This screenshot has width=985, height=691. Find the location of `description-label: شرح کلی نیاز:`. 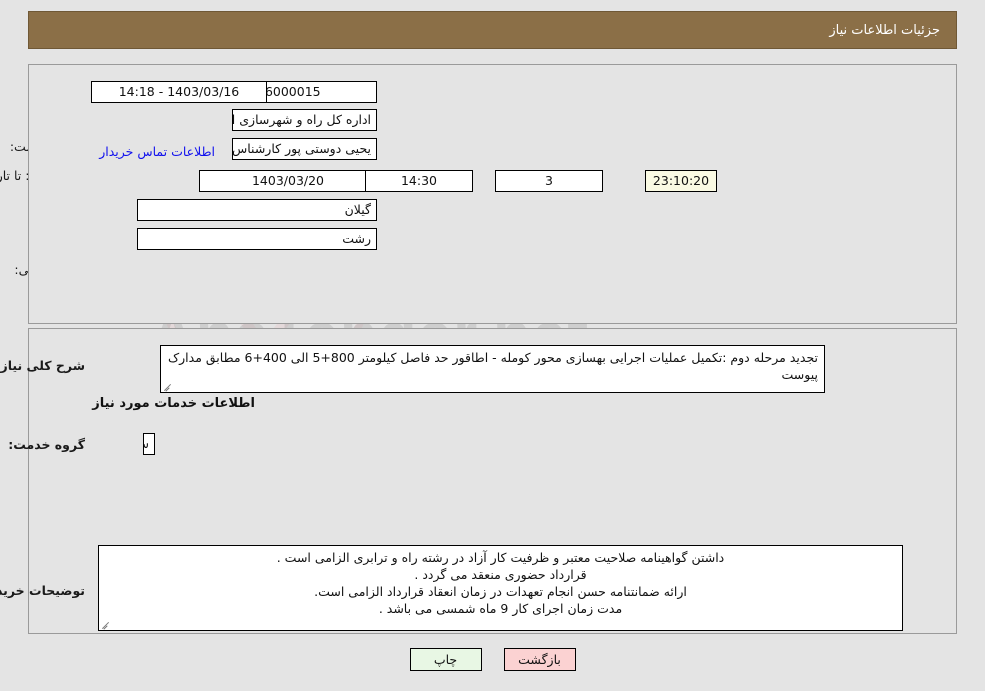

description-label: شرح کلی نیاز: is located at coordinates (42, 365).